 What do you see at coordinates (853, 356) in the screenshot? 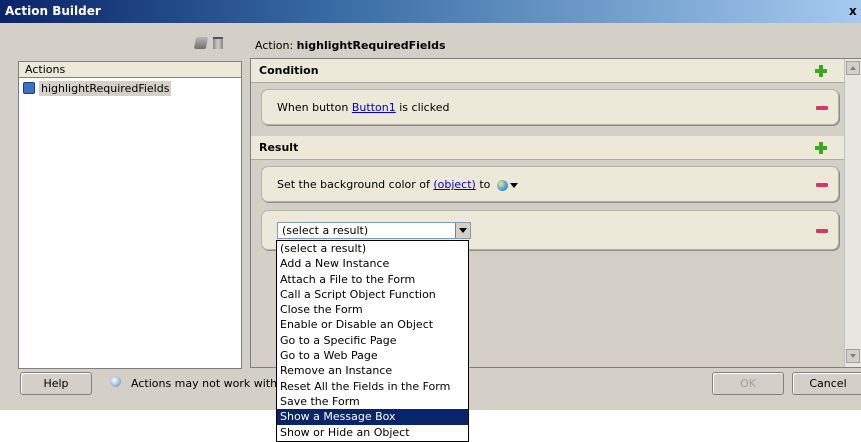
I see `scroll-down-icon` at bounding box center [853, 356].